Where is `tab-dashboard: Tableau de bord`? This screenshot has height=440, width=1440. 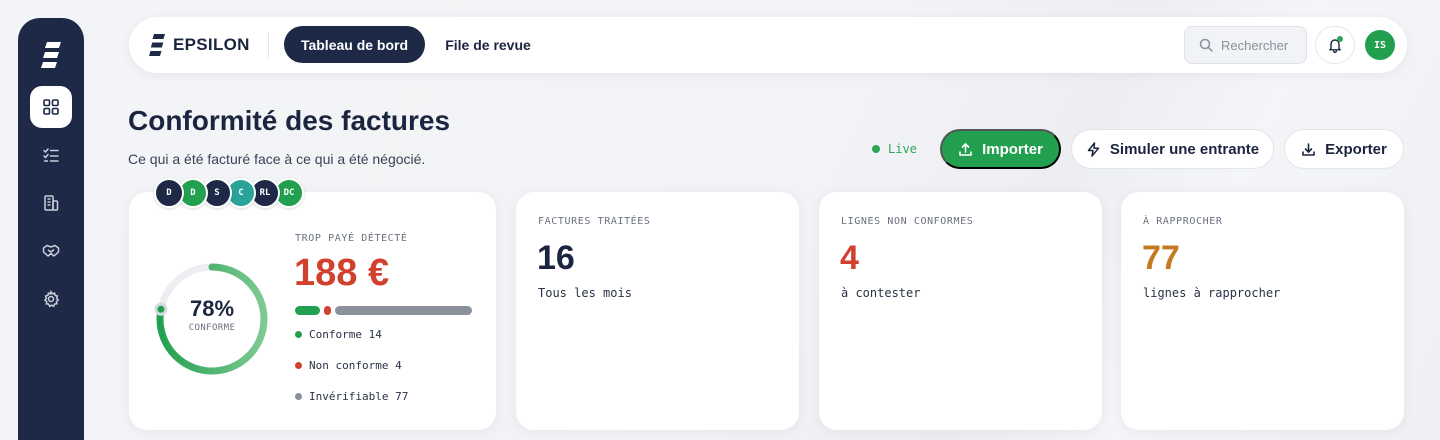
tab-dashboard: Tableau de bord is located at coordinates (354, 44).